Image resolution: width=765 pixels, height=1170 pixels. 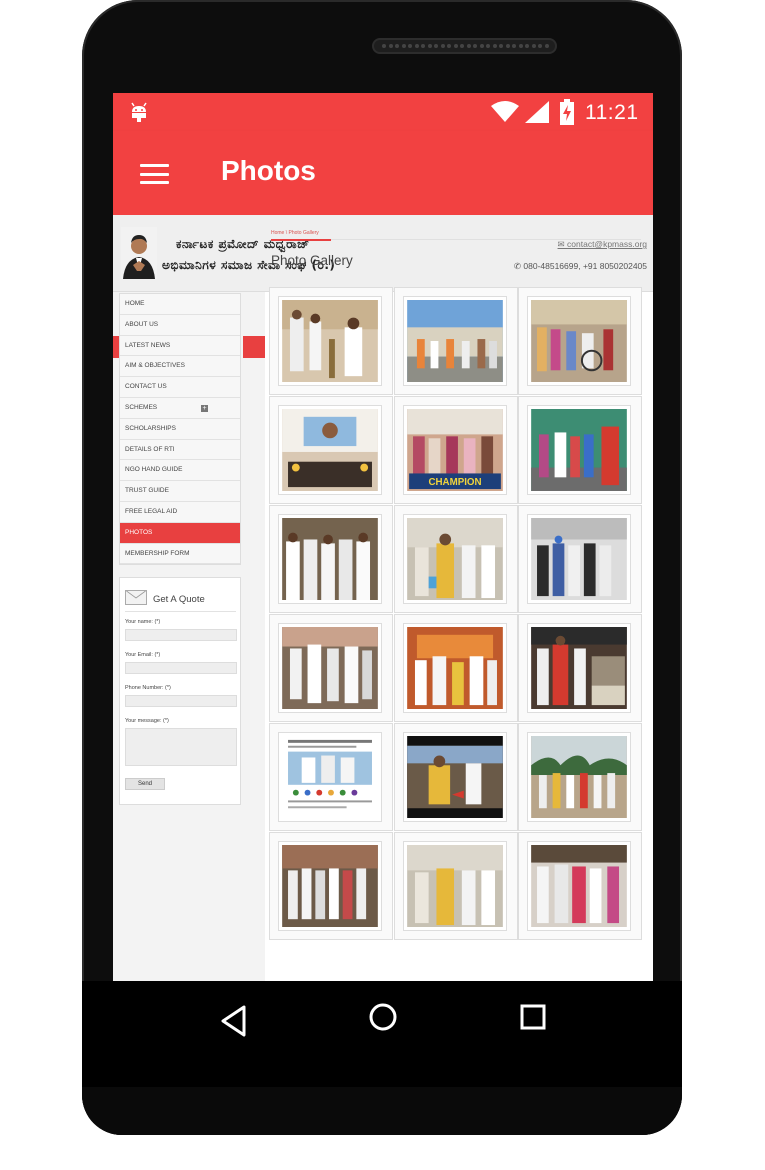 I want to click on contact-phone: ✆ 080-48516699, +91 8050202405, so click(x=580, y=266).